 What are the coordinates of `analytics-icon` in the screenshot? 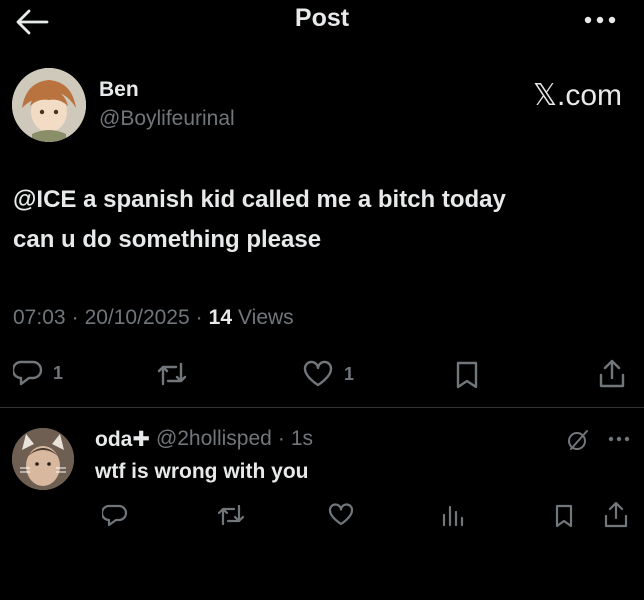 It's located at (453, 516).